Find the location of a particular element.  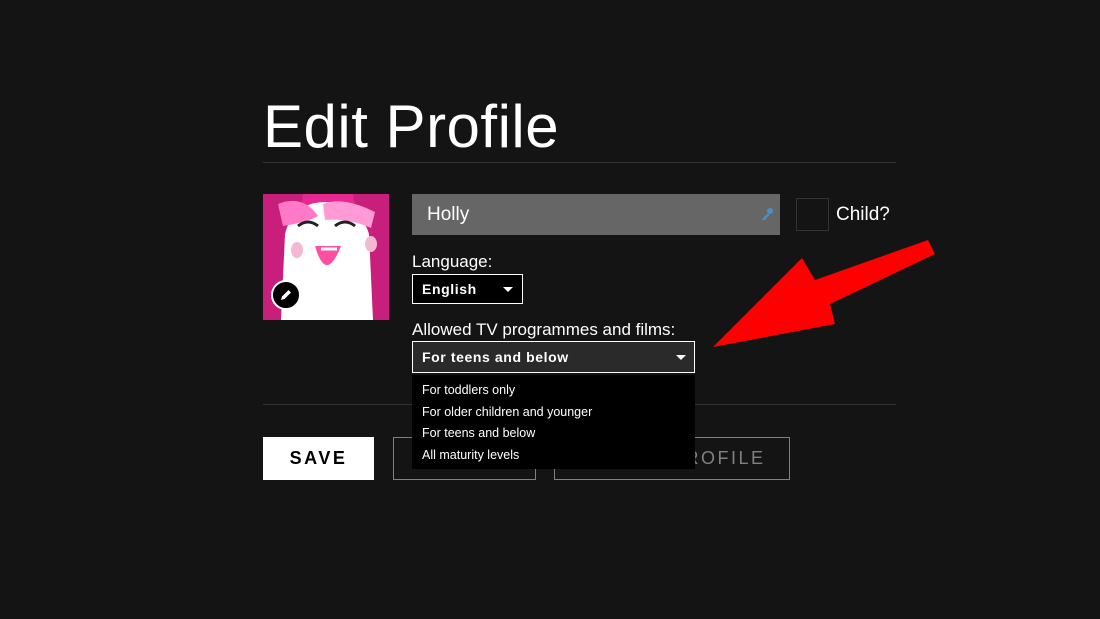

maturity-option-older-children: For older children and younger is located at coordinates (553, 413).